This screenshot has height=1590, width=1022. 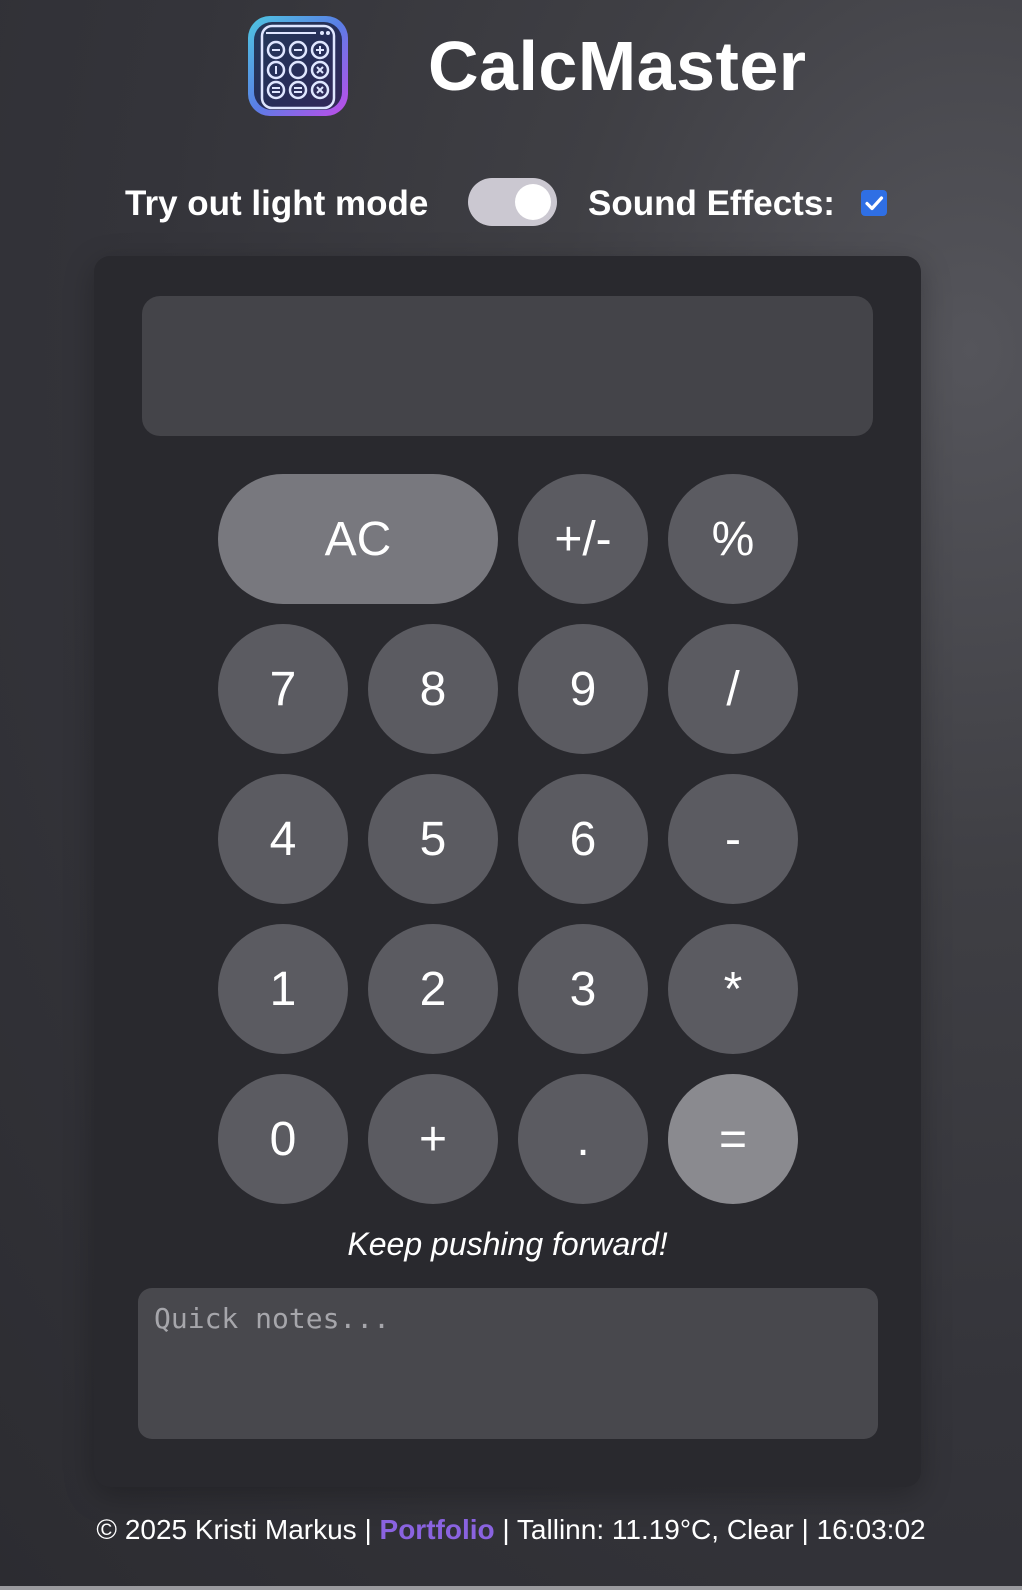 What do you see at coordinates (283, 1139) in the screenshot?
I see `digit-0-button: 0` at bounding box center [283, 1139].